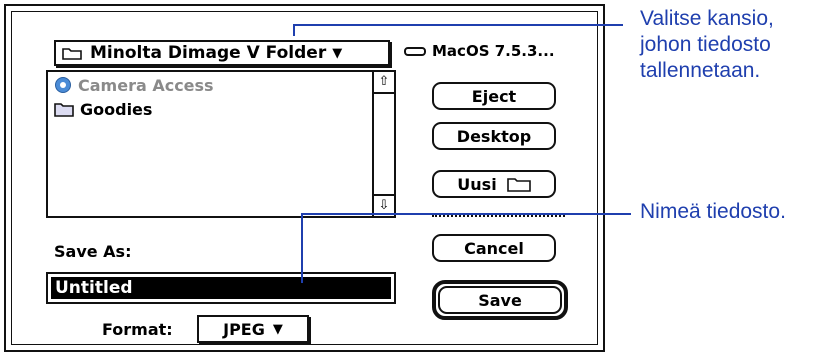 The height and width of the screenshot is (360, 831). I want to click on cancel-button: Cancel, so click(494, 248).